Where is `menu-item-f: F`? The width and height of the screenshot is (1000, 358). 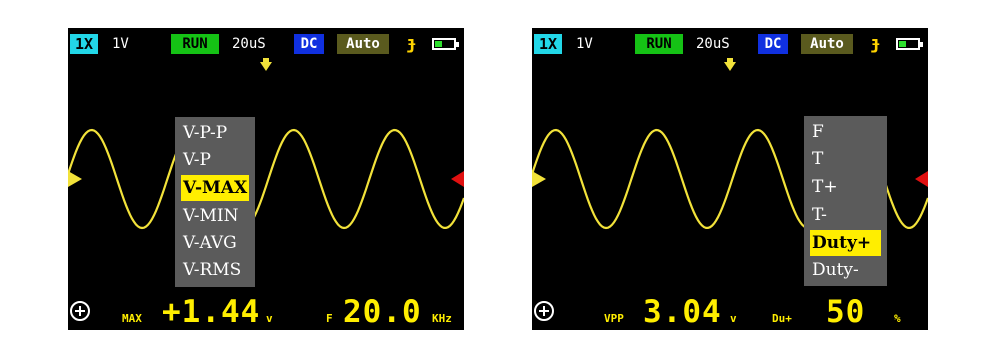 menu-item-f: F is located at coordinates (845, 132).